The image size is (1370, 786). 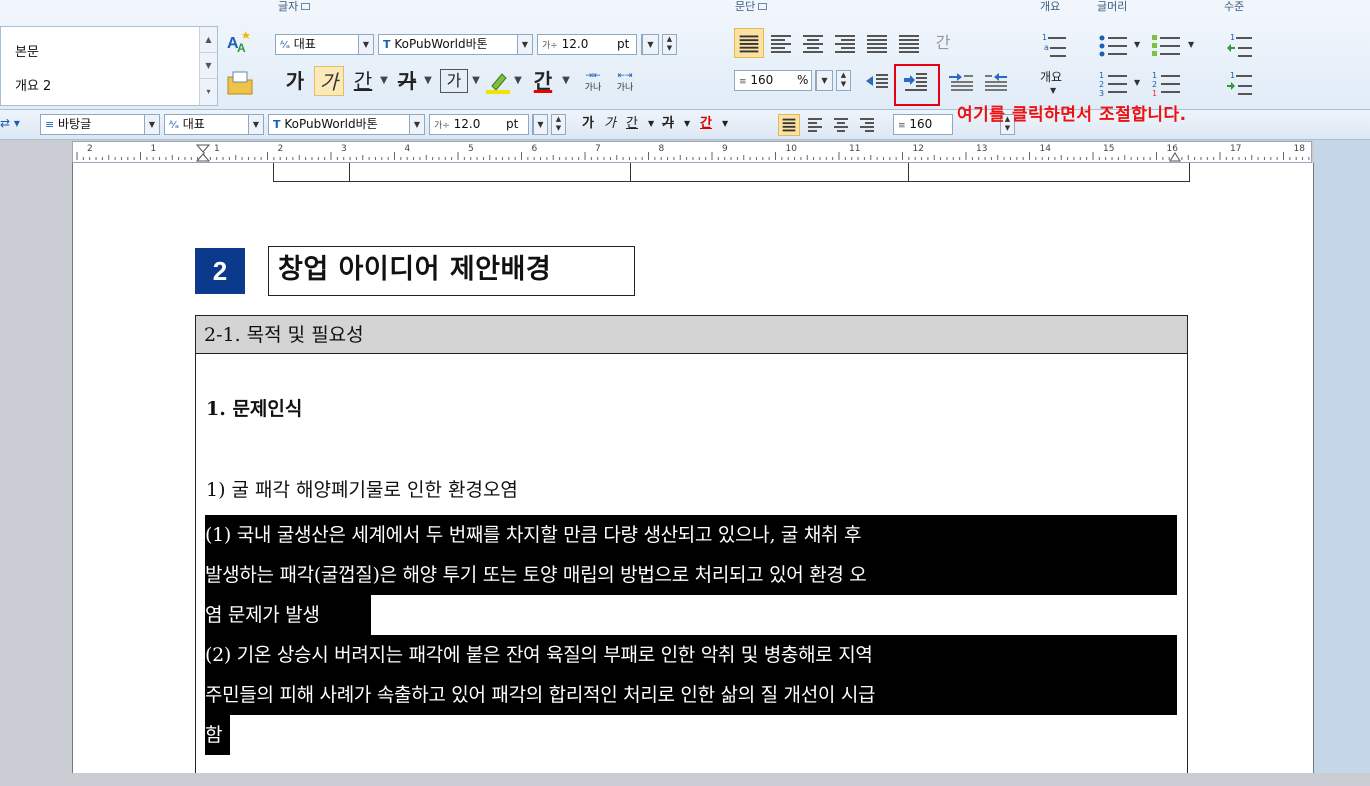 What do you see at coordinates (208, 92) in the screenshot?
I see `expand-icon: ▾` at bounding box center [208, 92].